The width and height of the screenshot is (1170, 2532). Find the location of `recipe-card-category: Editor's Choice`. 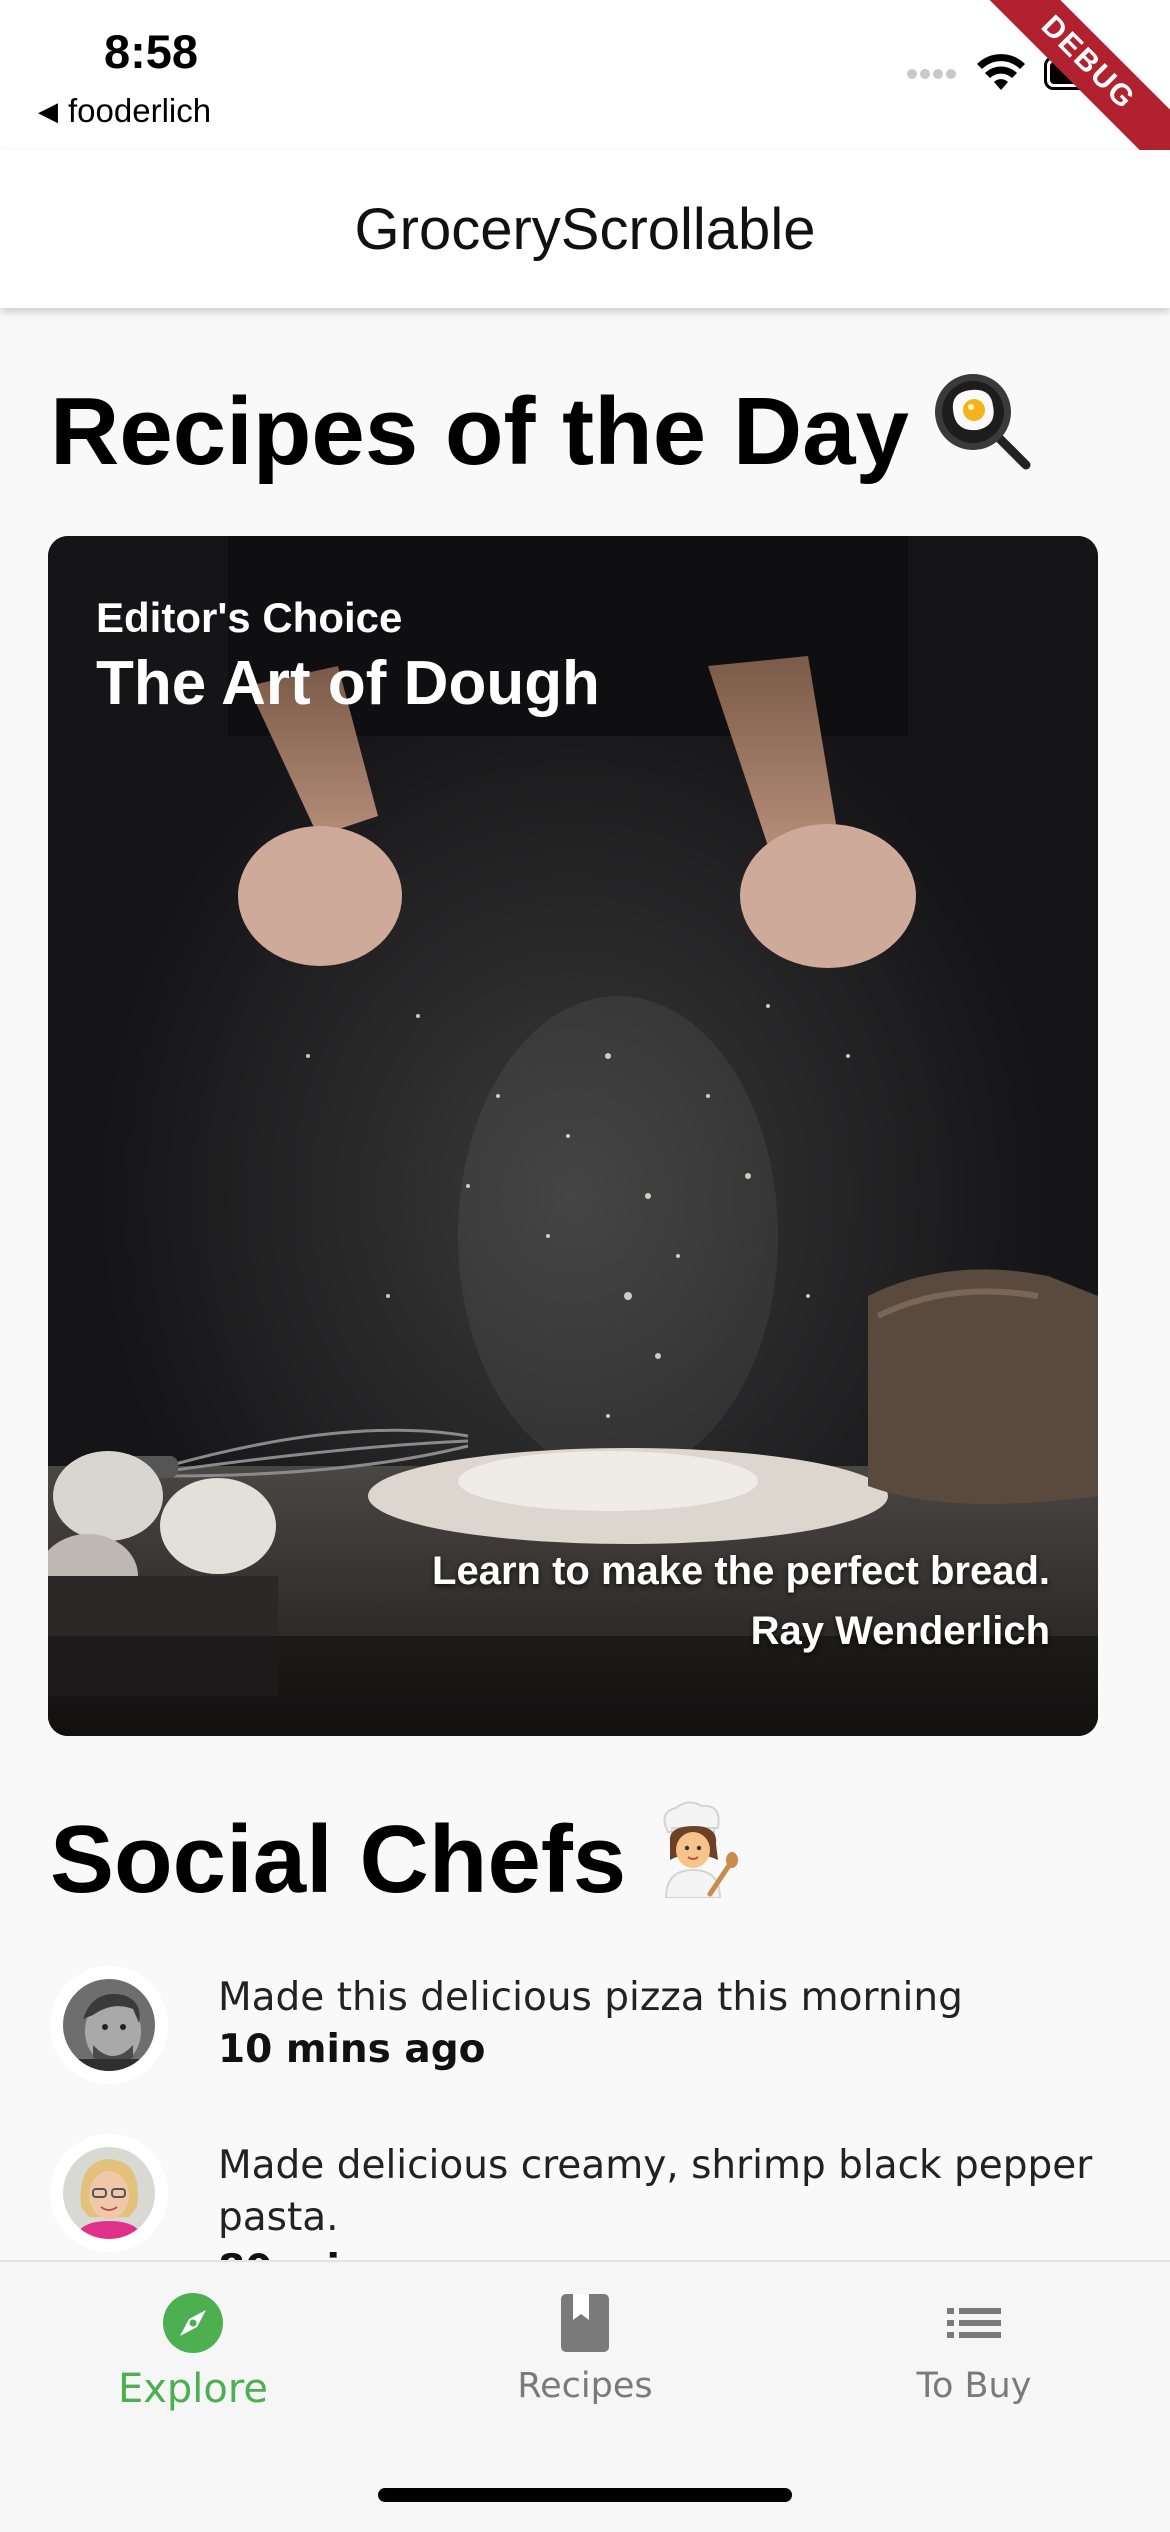

recipe-card-category: Editor's Choice is located at coordinates (249, 617).